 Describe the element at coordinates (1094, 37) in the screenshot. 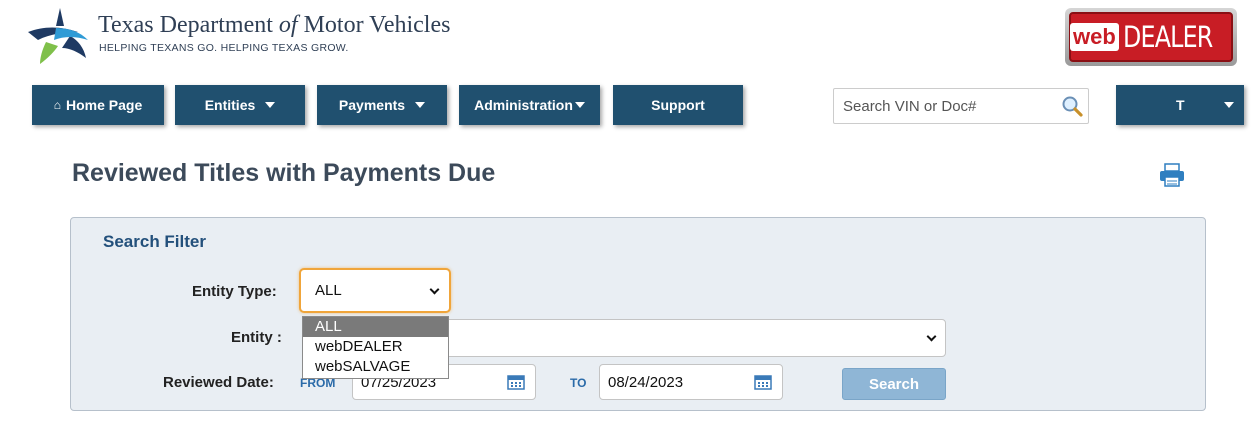

I see `logo-web-text: web` at that location.